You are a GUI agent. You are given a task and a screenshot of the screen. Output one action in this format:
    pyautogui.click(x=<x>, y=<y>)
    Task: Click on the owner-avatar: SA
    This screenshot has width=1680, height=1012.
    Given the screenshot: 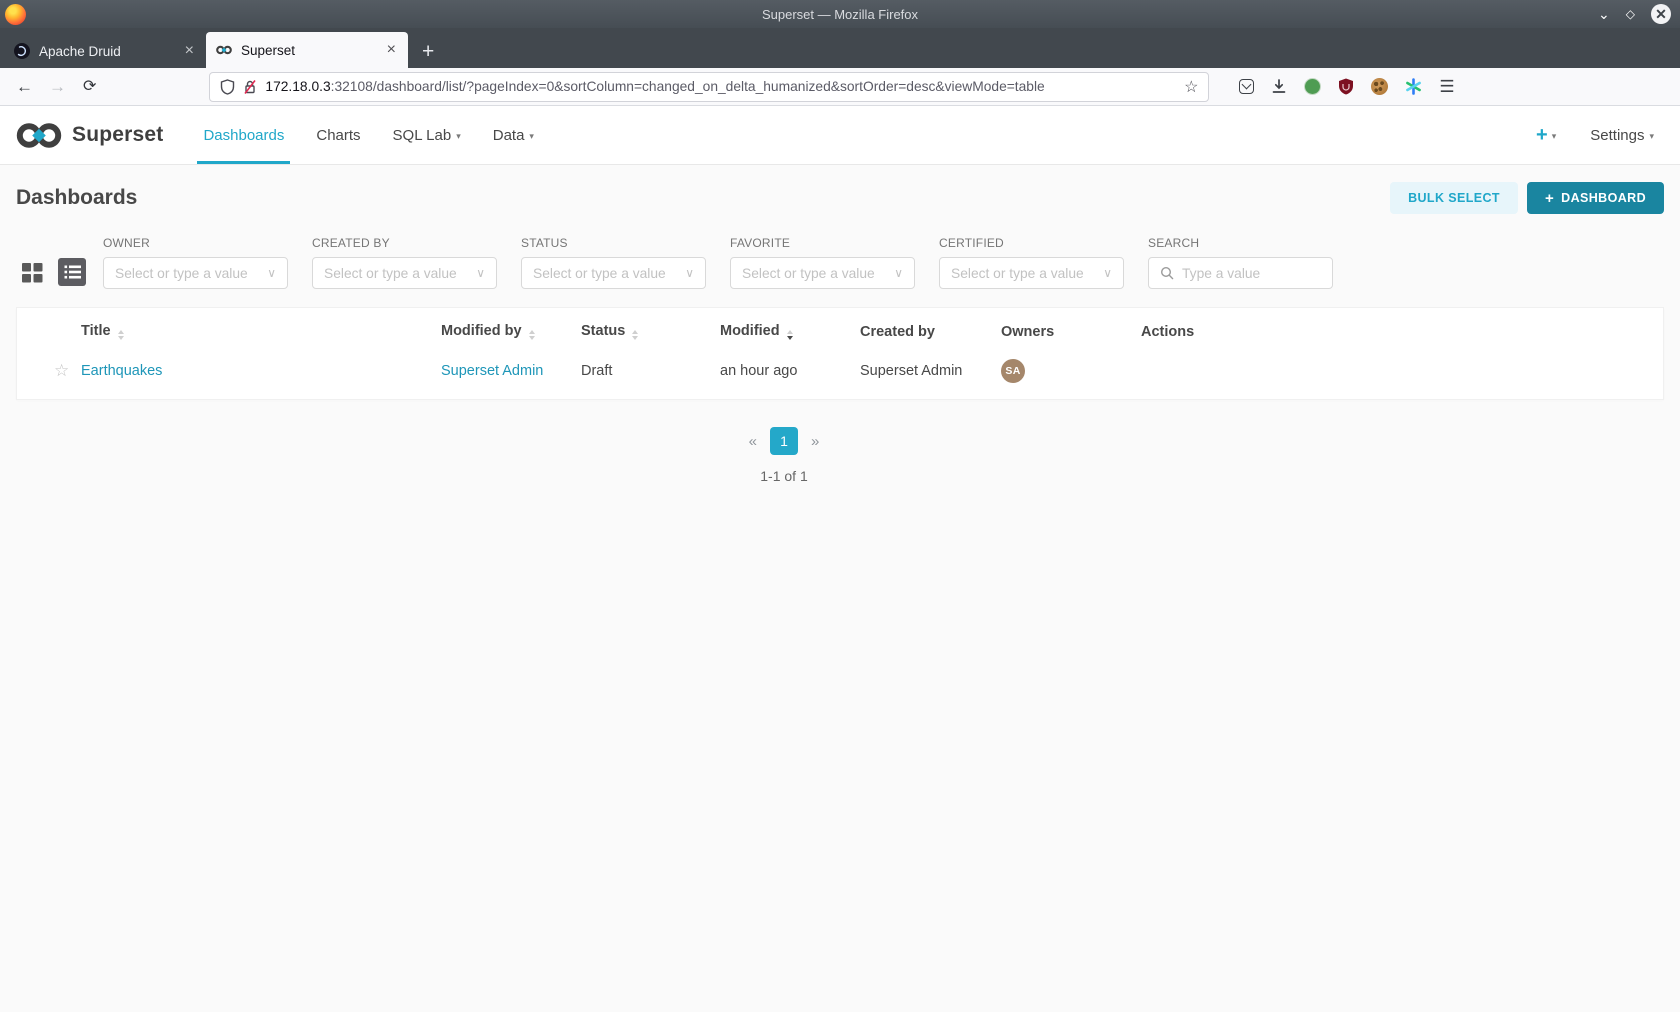 What is the action you would take?
    pyautogui.click(x=1013, y=371)
    